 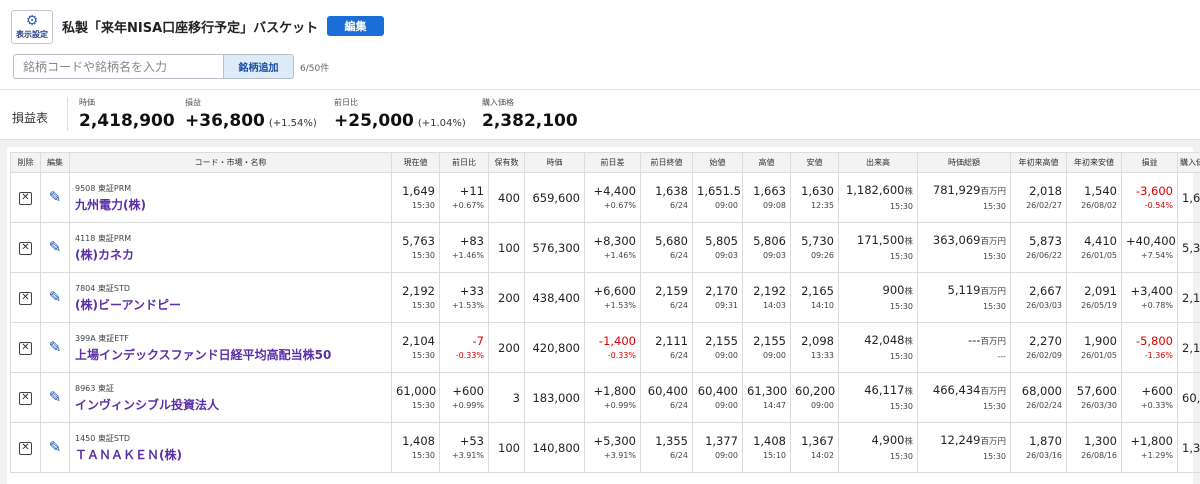 What do you see at coordinates (1045, 191) in the screenshot?
I see `cell-value: 2,018` at bounding box center [1045, 191].